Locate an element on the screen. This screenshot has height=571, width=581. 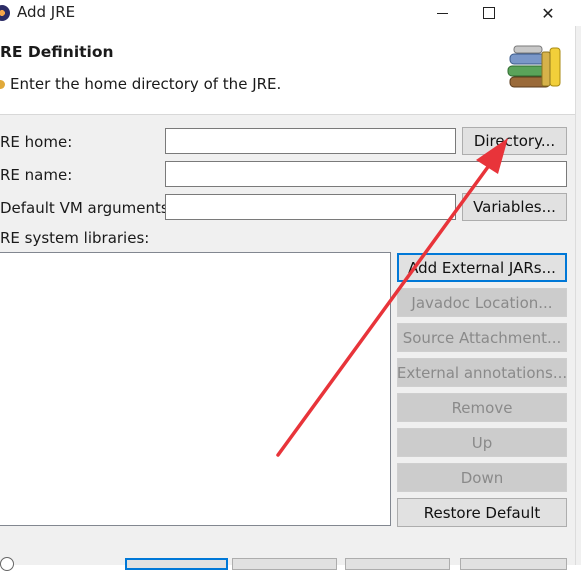
jre-home-input is located at coordinates (310, 141).